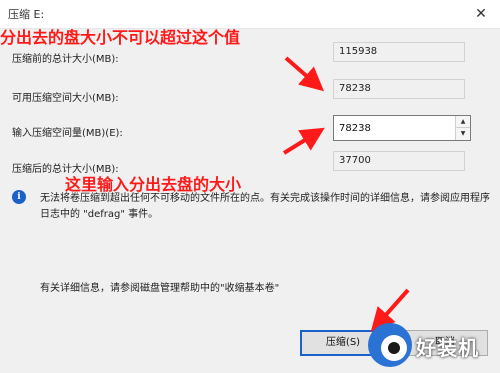 The width and height of the screenshot is (500, 373). What do you see at coordinates (447, 348) in the screenshot?
I see `watermark-text: 好装机` at bounding box center [447, 348].